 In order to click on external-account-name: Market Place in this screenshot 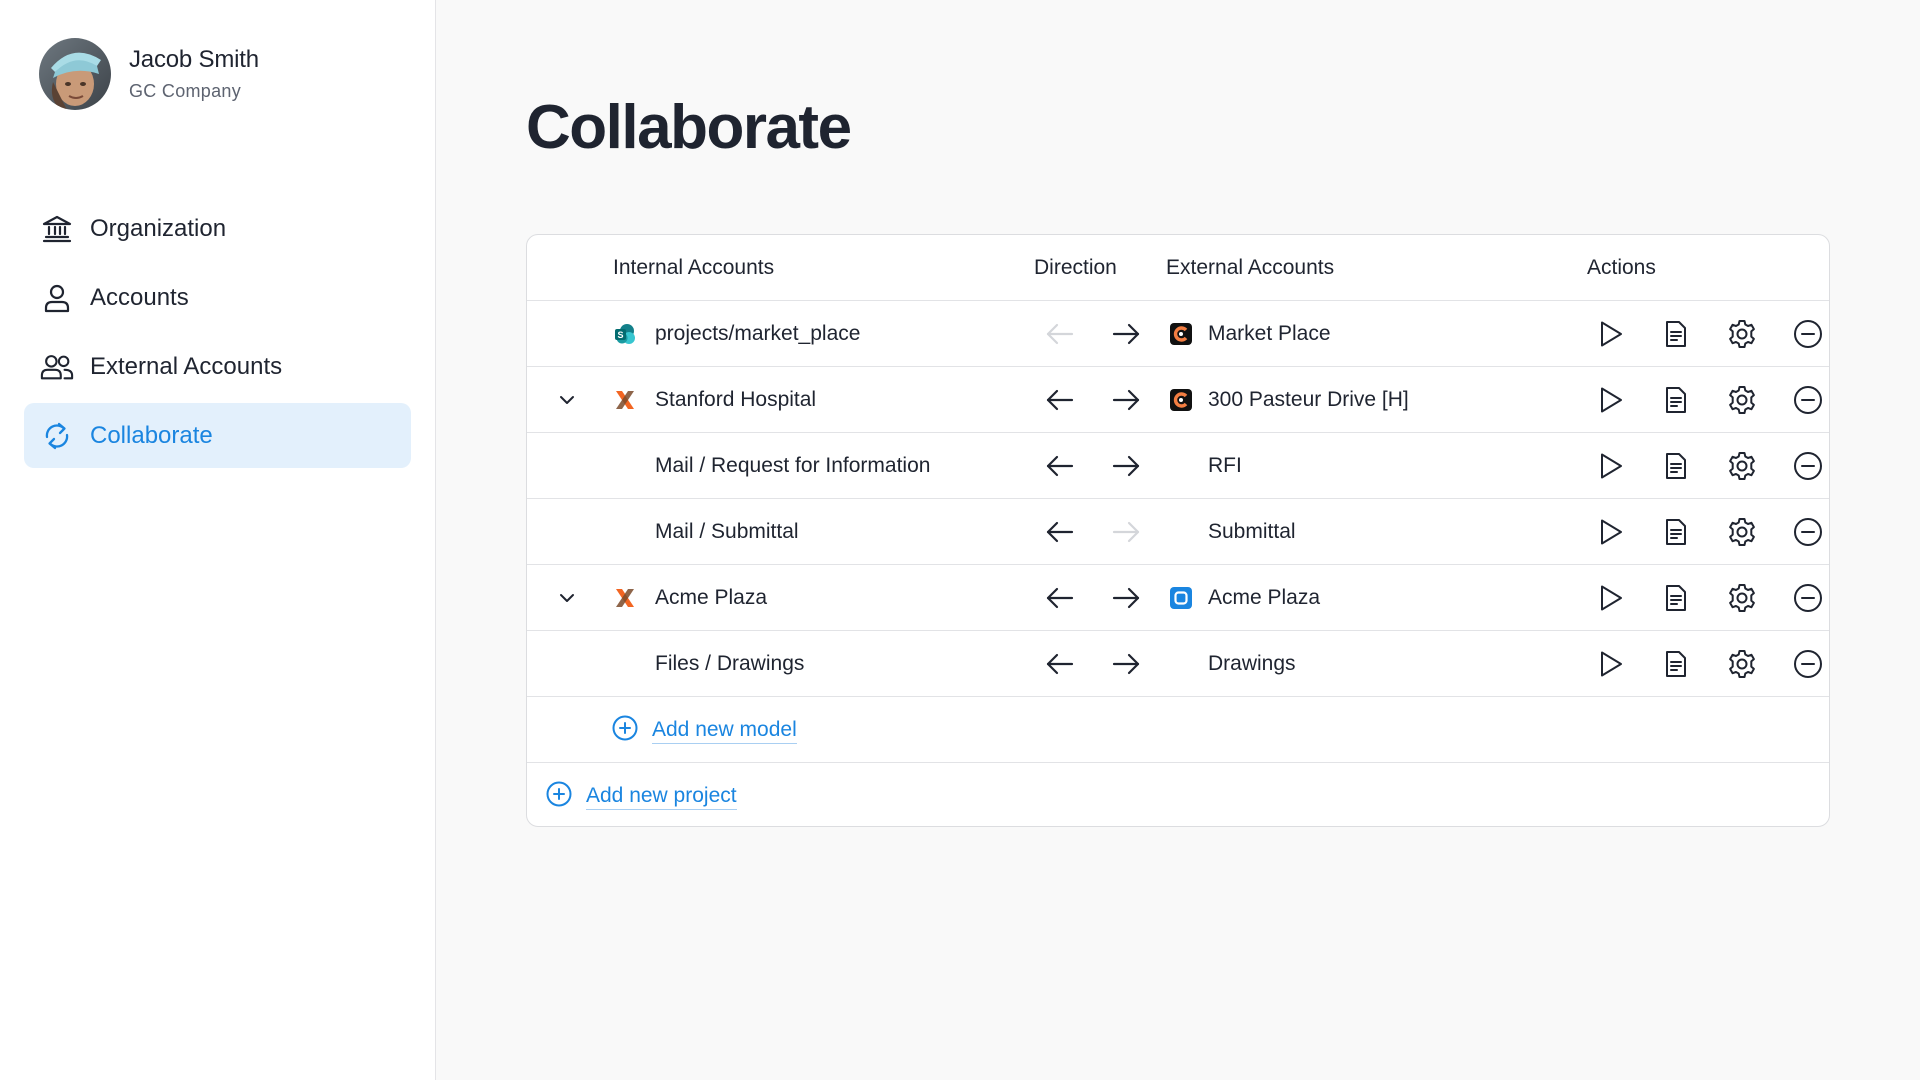, I will do `click(1269, 334)`.